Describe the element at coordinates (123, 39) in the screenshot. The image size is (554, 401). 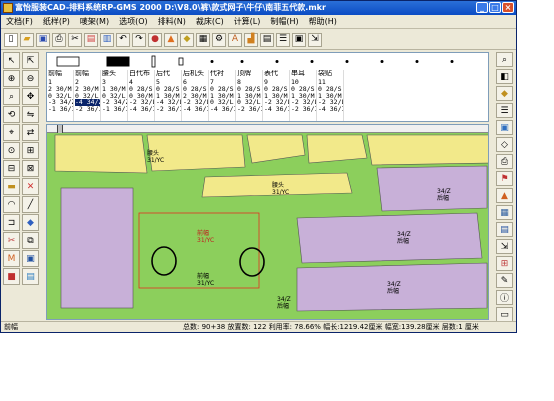
I see `undo-icon: ↶` at that location.